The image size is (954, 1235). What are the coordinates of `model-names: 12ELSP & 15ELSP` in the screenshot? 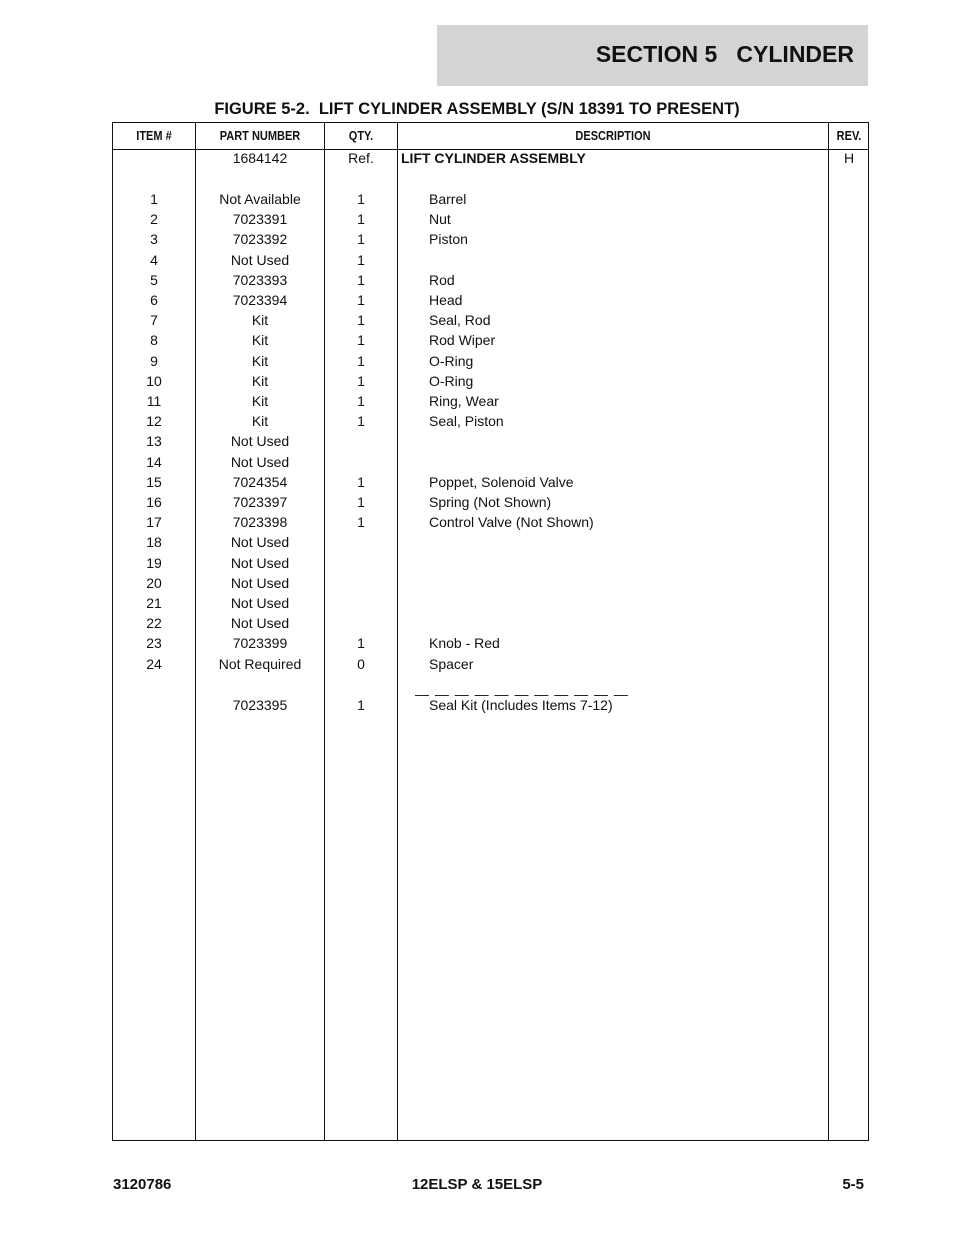 It's located at (477, 1184).